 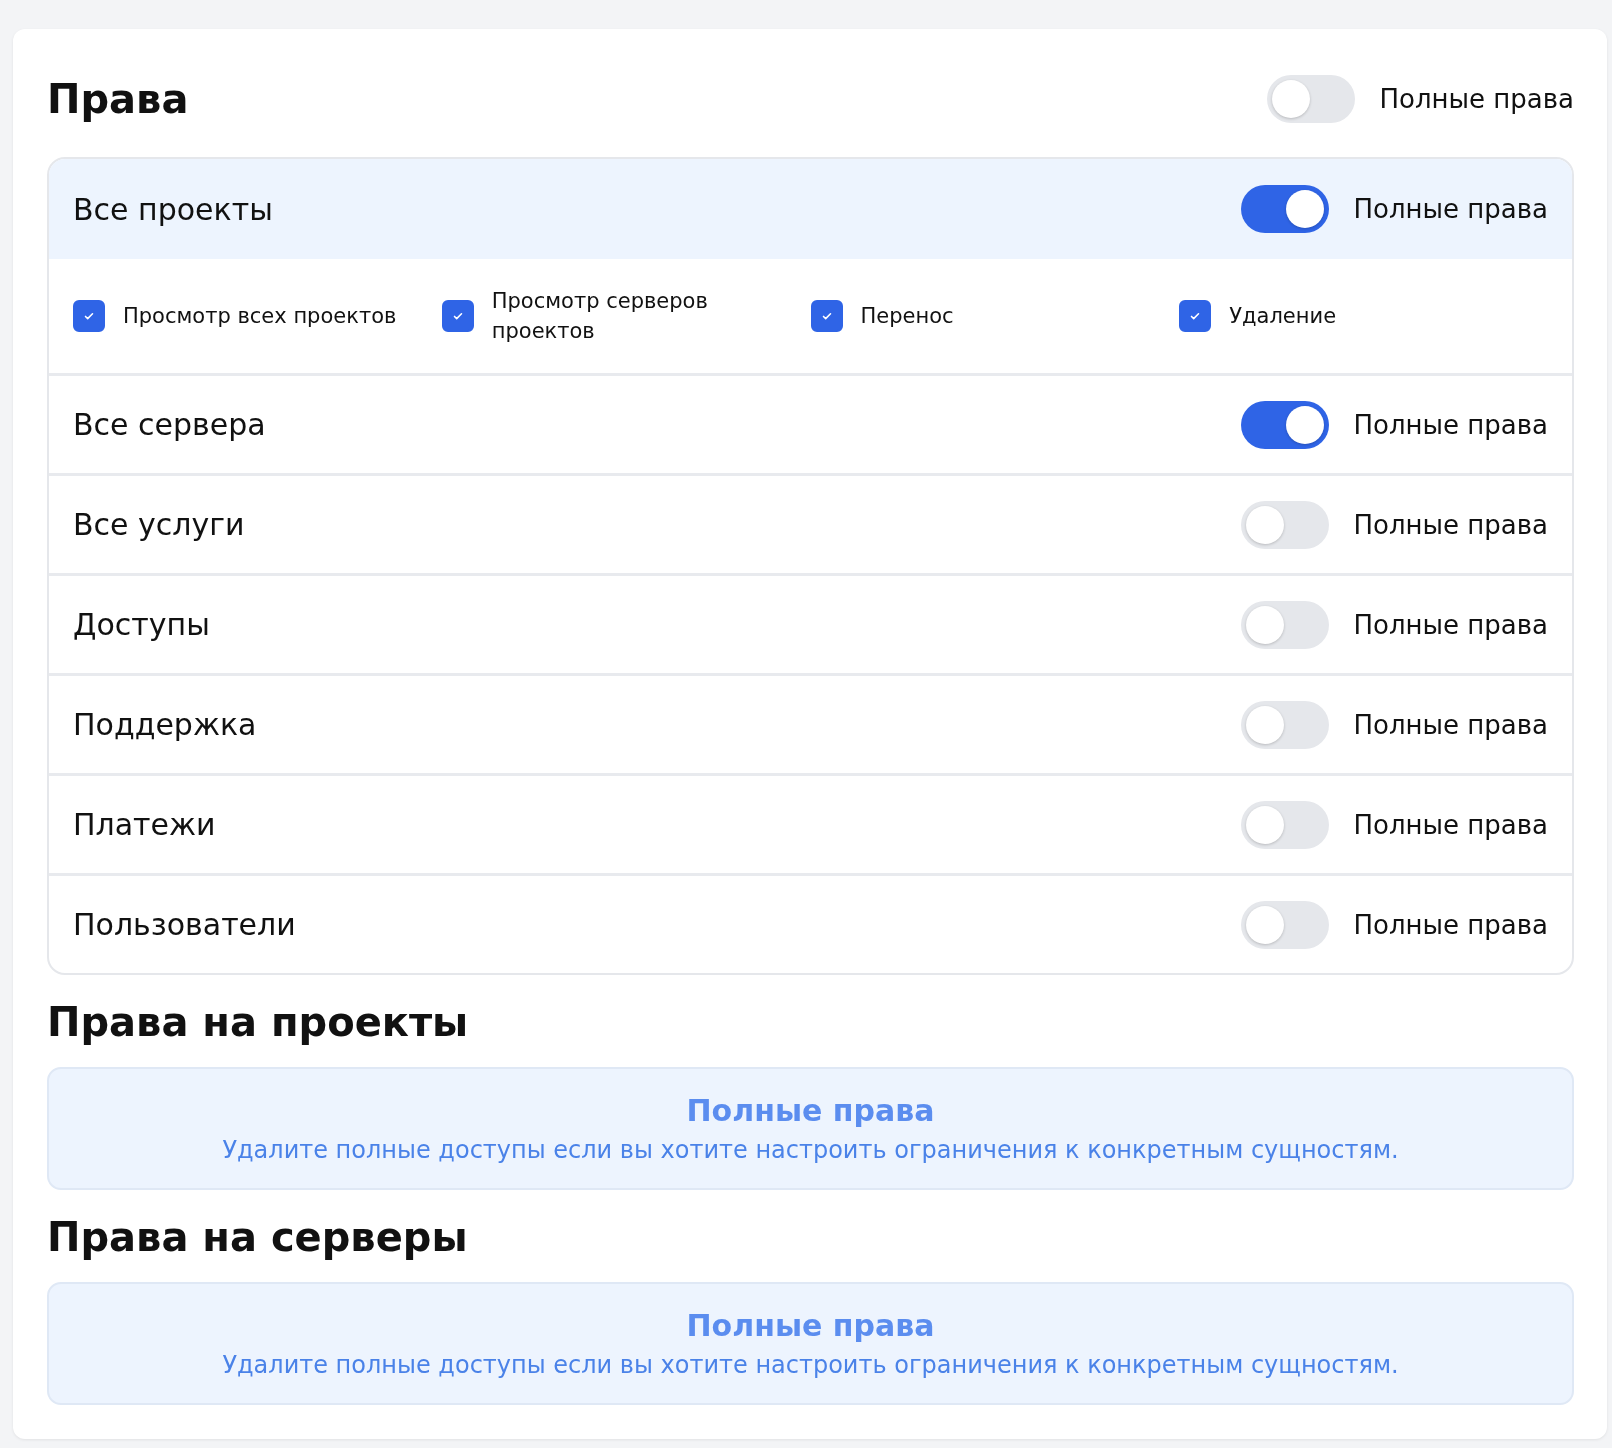 I want to click on section-row: Все проекты Полные права, so click(x=810, y=209).